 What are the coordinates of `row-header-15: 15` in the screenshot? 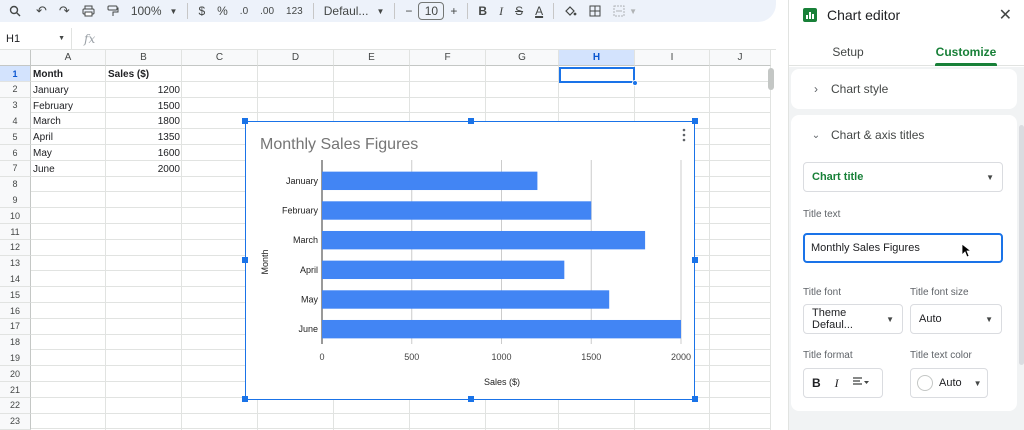 It's located at (15, 295).